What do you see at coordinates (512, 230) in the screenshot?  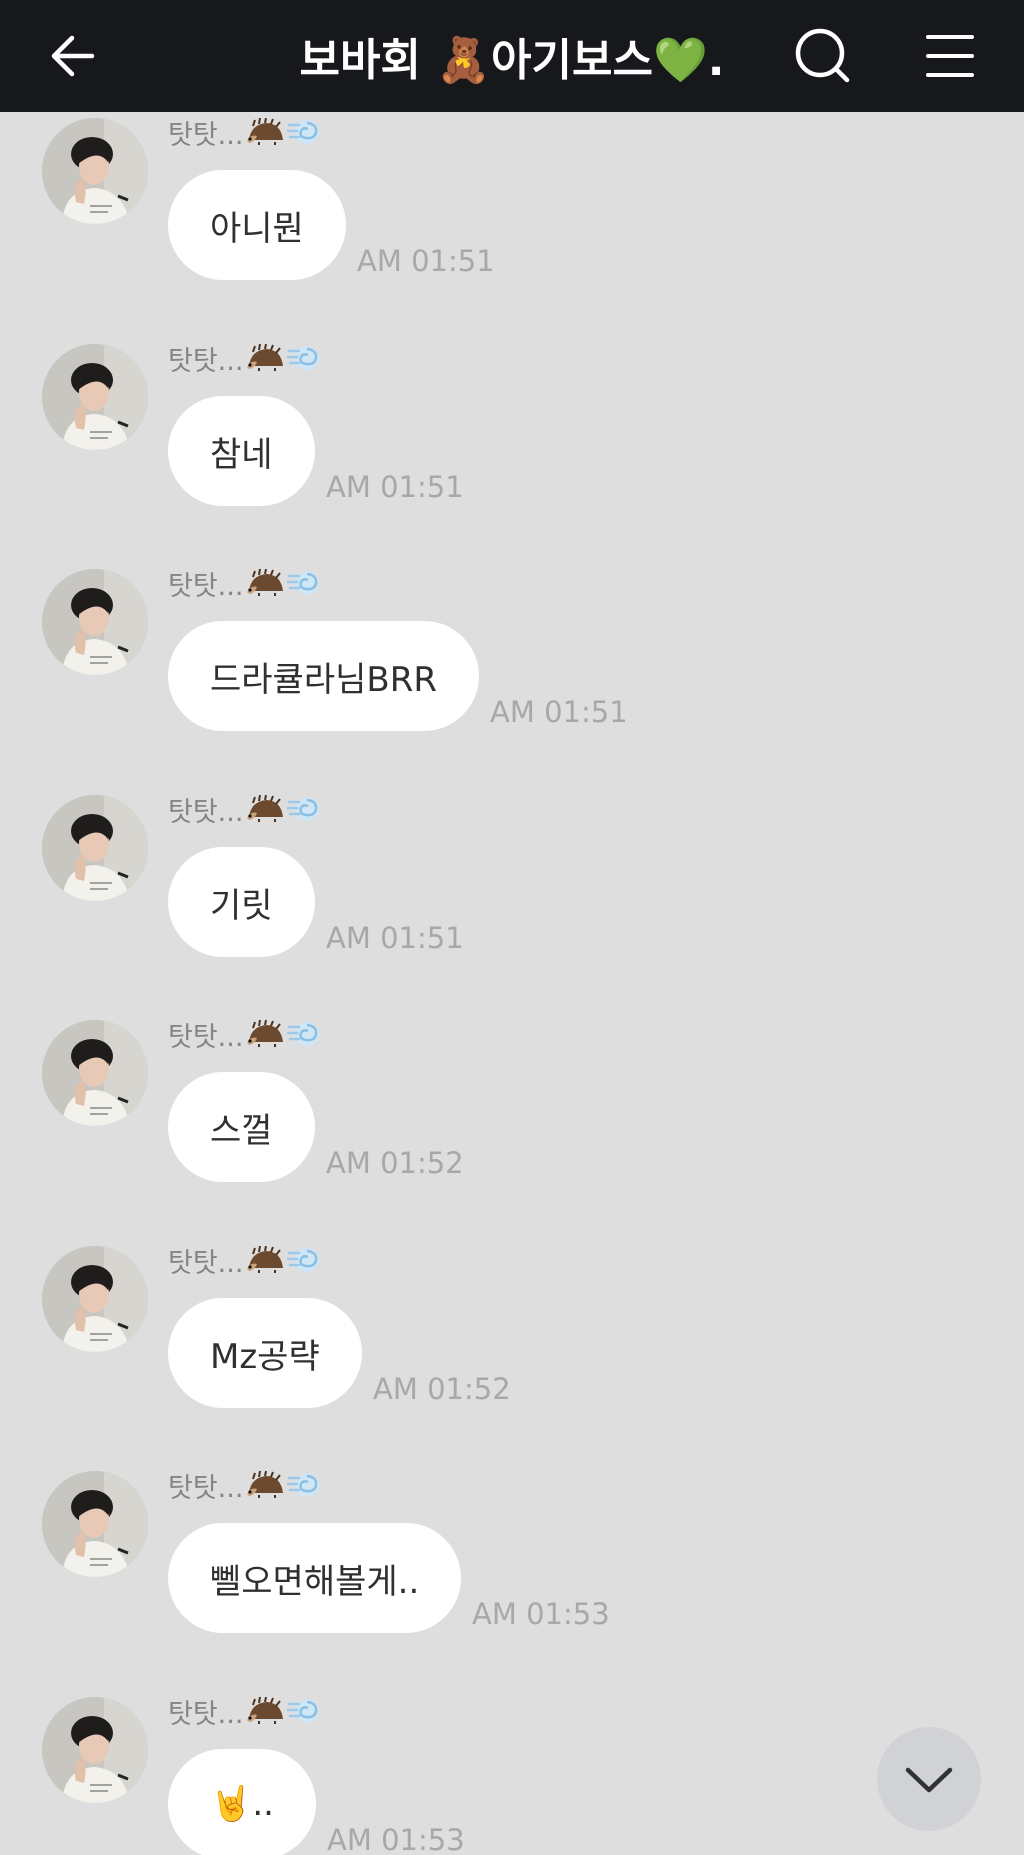 I see `message-row: 탓탓... 아니뭔 AM 01:51` at bounding box center [512, 230].